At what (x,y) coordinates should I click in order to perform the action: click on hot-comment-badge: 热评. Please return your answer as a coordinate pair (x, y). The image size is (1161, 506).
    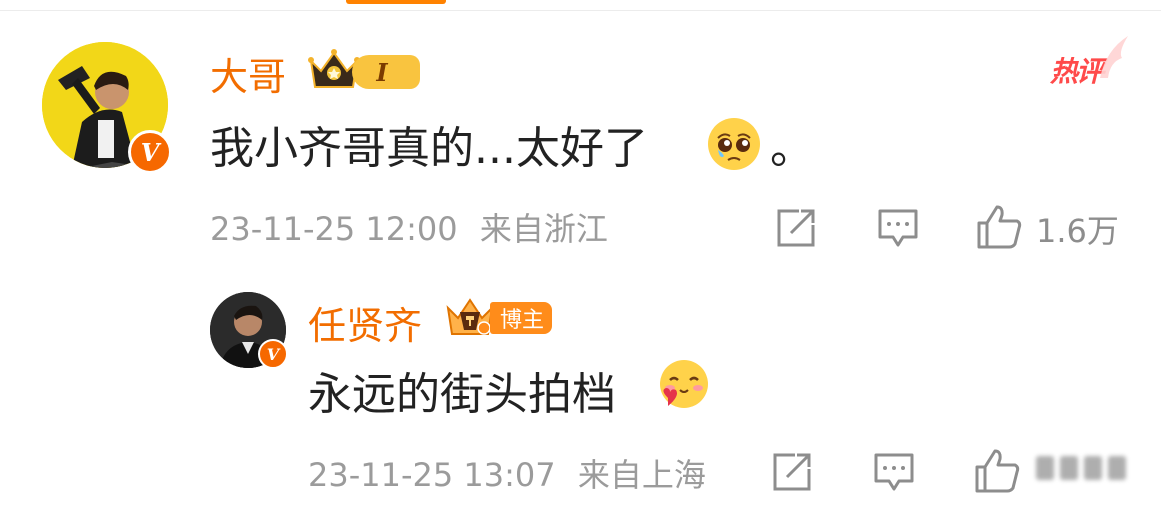
    Looking at the image, I should click on (1077, 71).